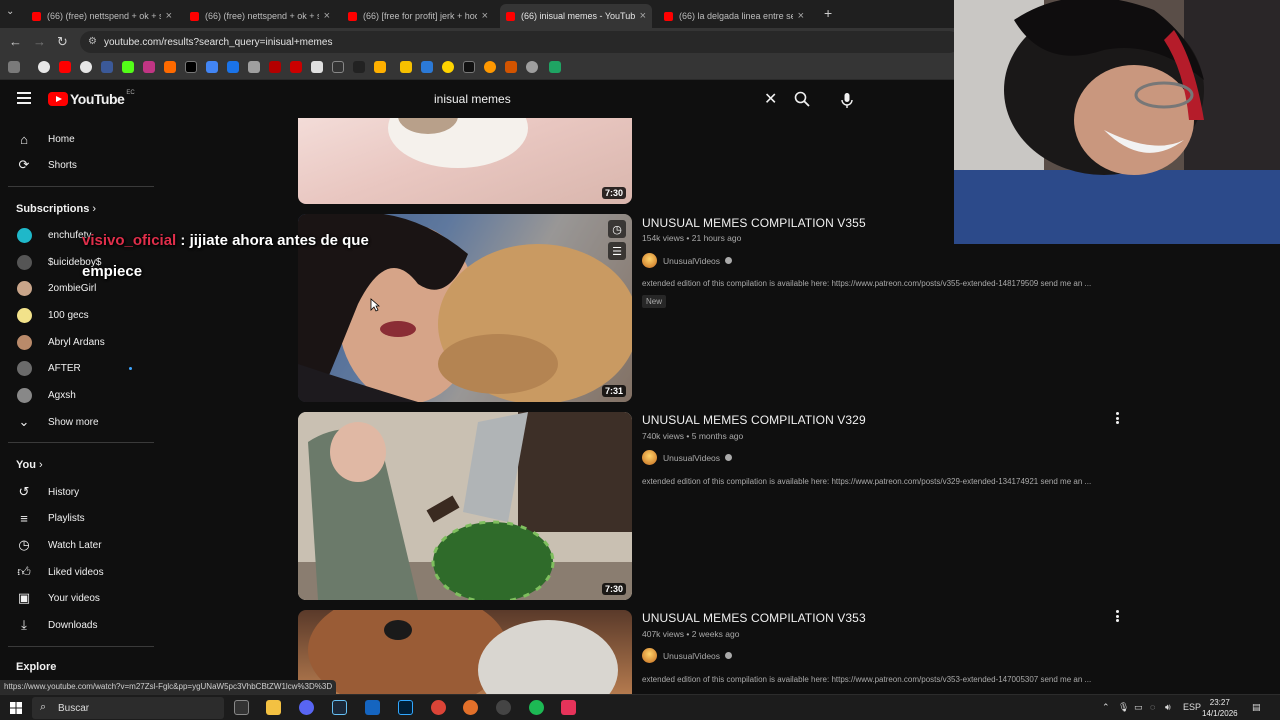 Image resolution: width=1280 pixels, height=720 pixels. Describe the element at coordinates (754, 618) in the screenshot. I see `video-title: UNUSUAL MEMES COMPILATION V353` at that location.